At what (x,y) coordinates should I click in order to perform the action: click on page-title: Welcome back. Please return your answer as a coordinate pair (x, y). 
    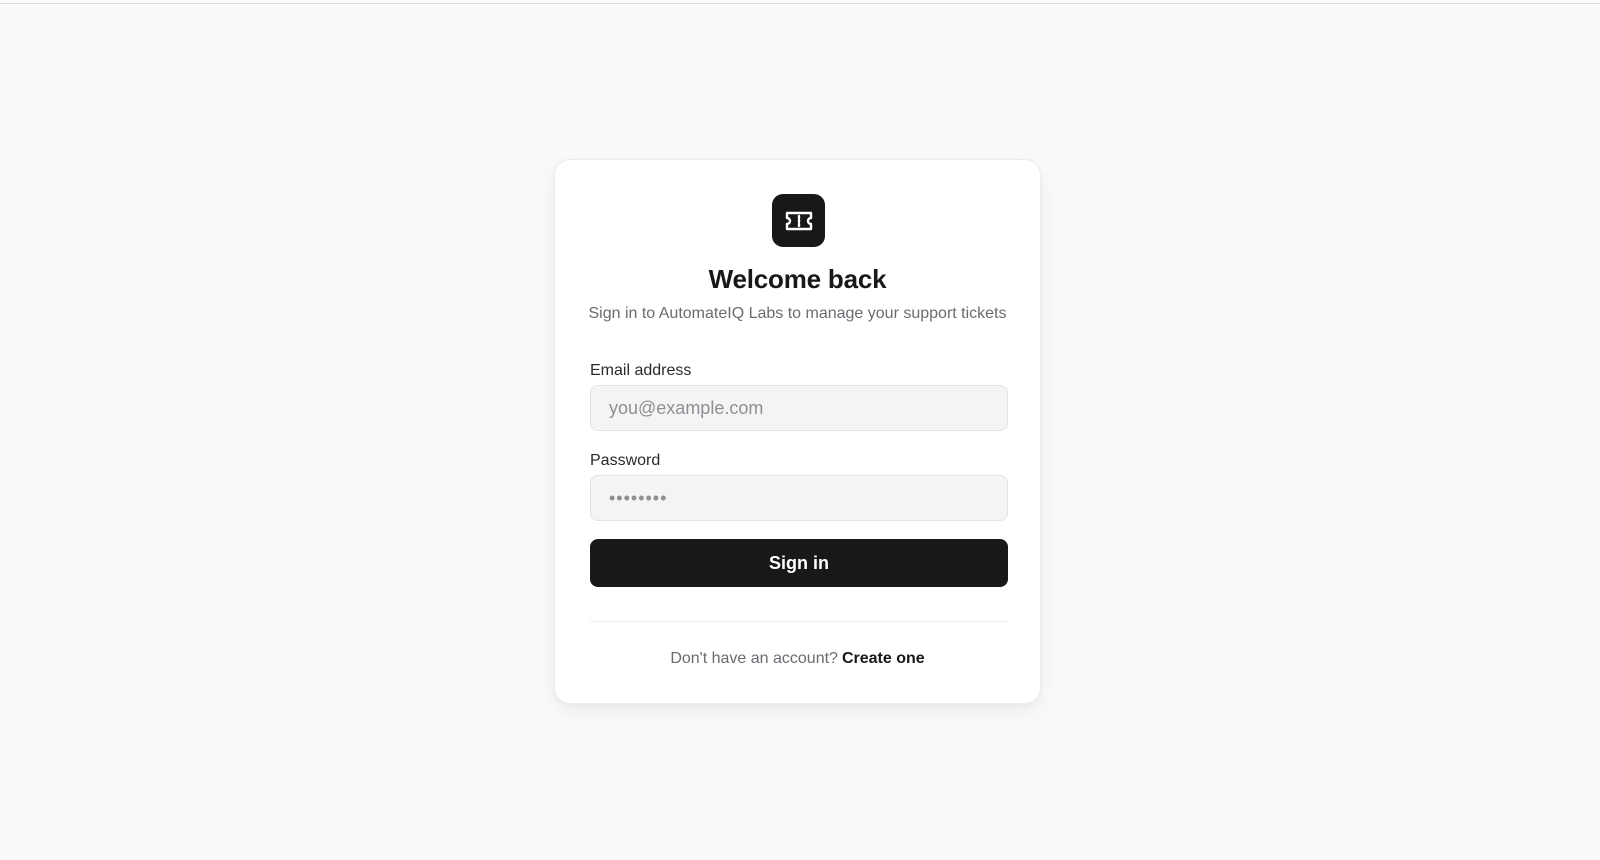
    Looking at the image, I should click on (797, 279).